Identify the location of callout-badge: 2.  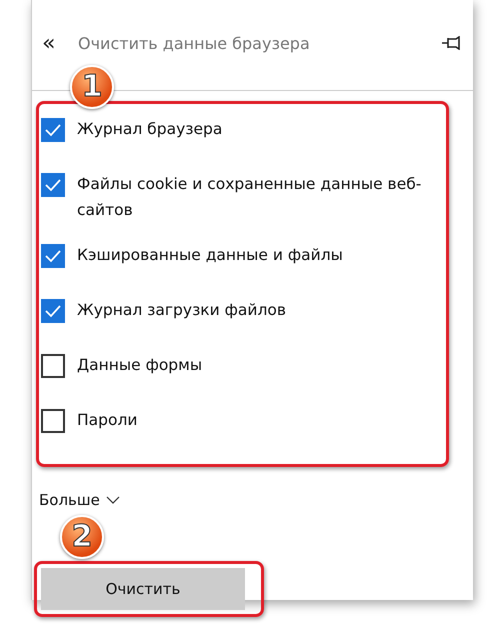
(82, 537).